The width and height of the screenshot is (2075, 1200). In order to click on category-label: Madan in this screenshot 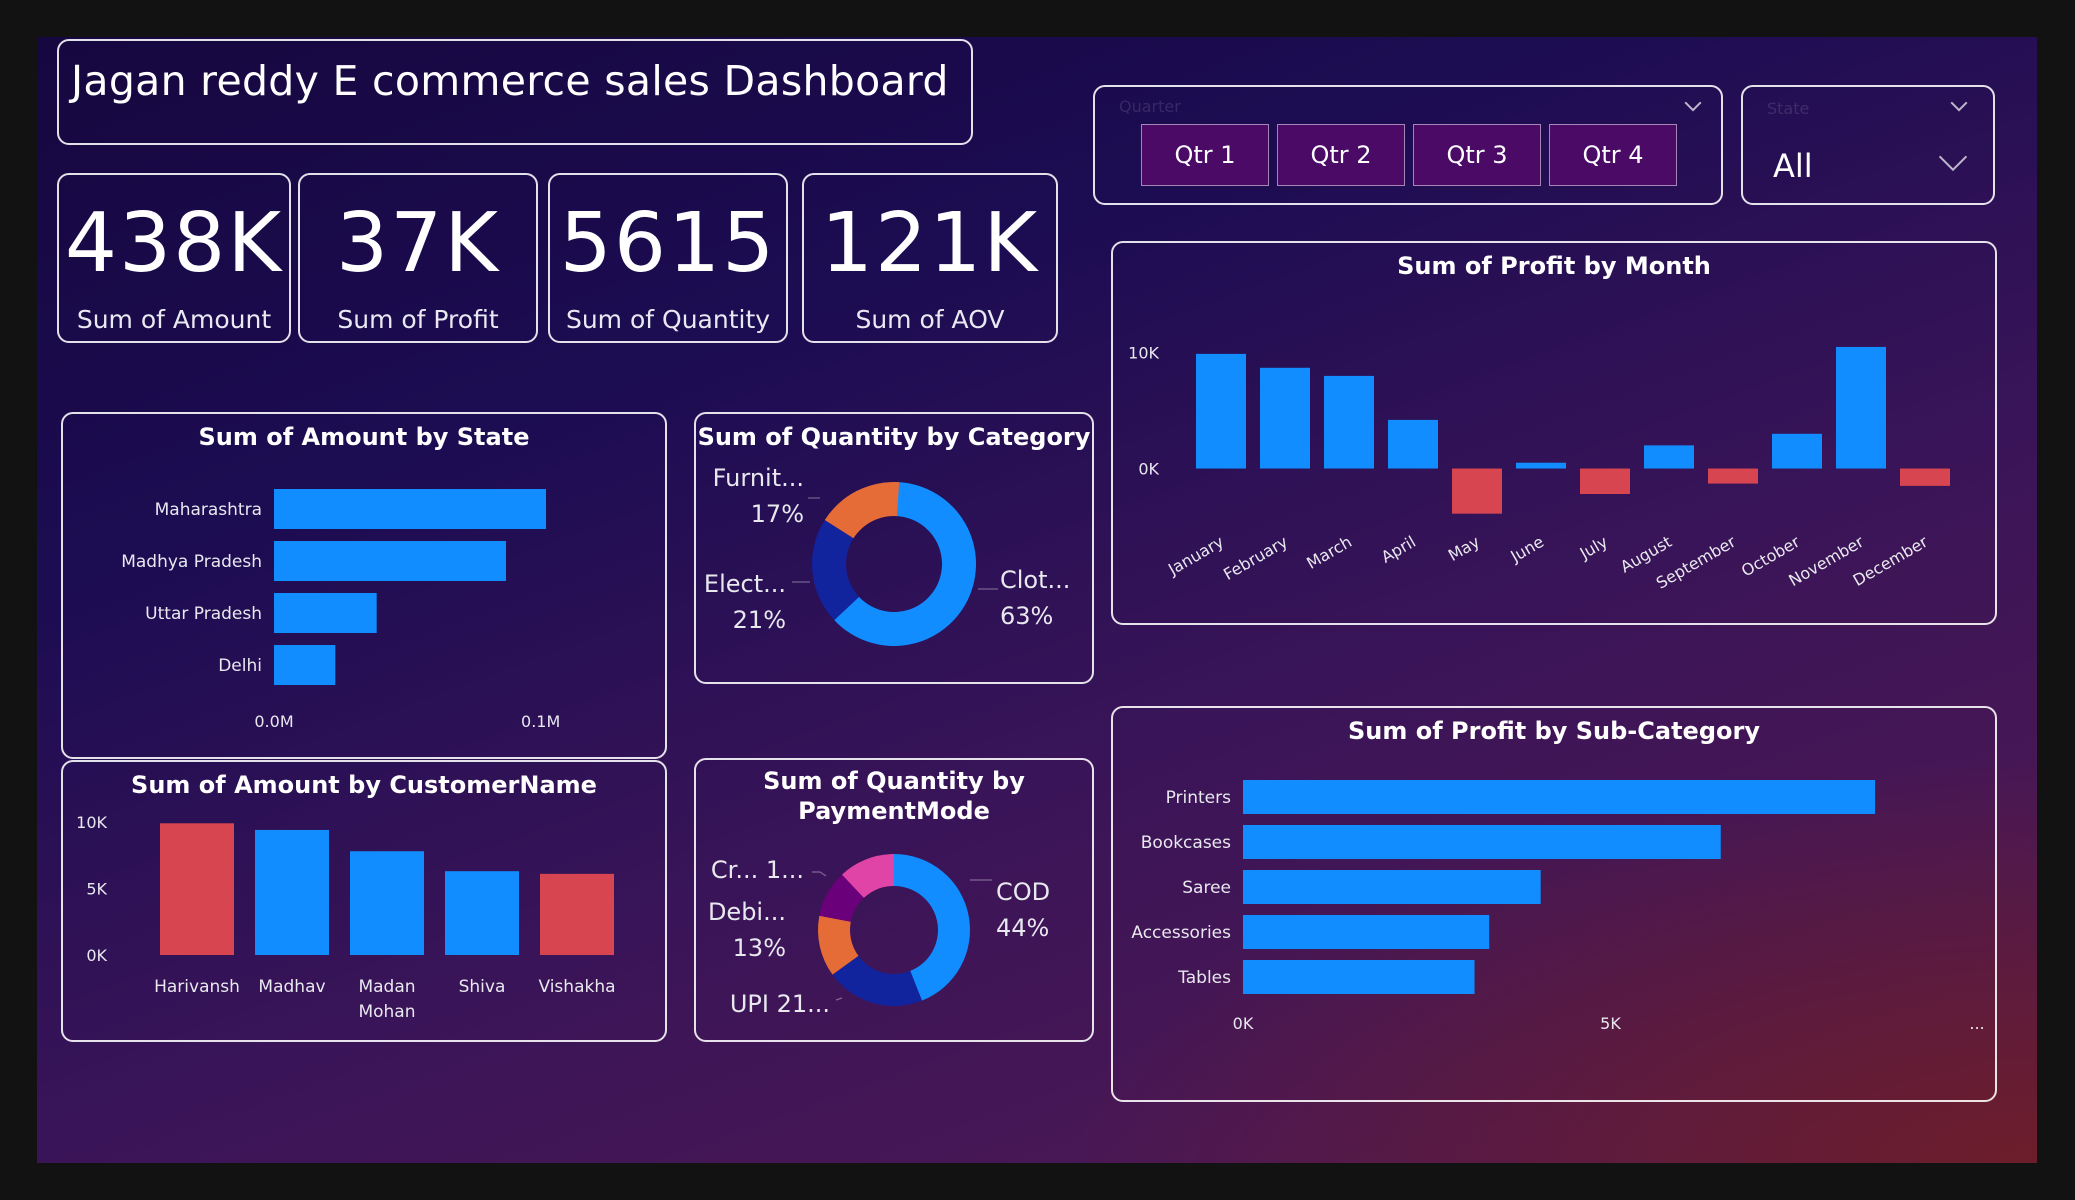, I will do `click(386, 987)`.